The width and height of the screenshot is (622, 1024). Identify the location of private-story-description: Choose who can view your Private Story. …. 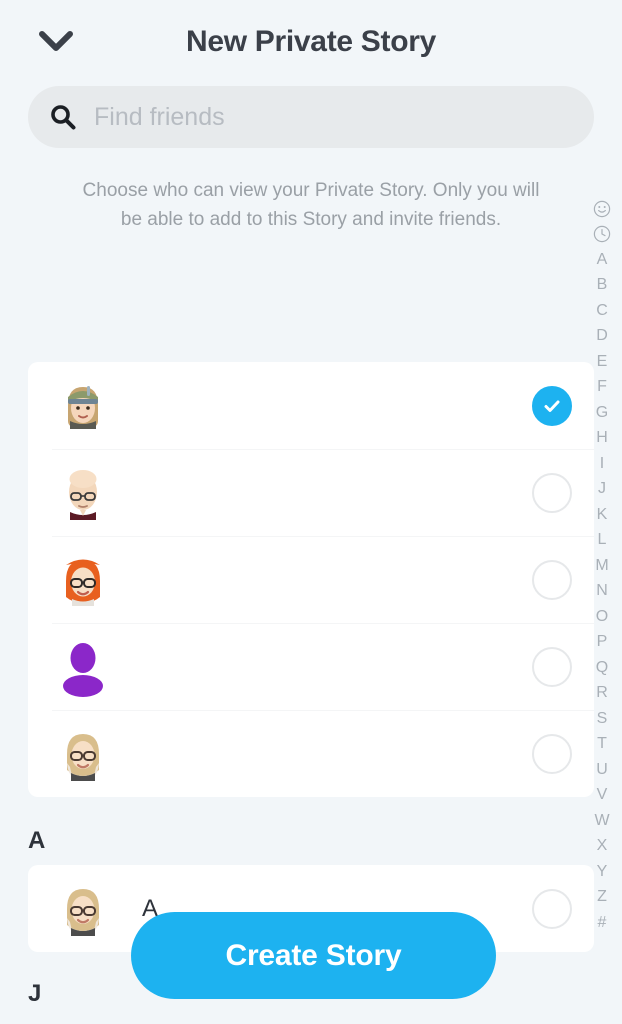
(311, 205).